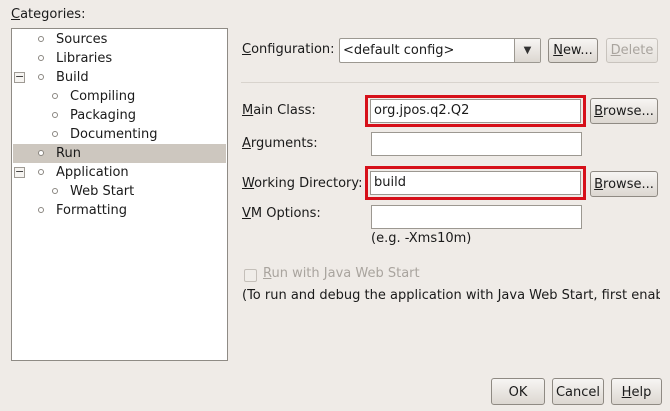  What do you see at coordinates (92, 172) in the screenshot?
I see `tree-item-label: Application` at bounding box center [92, 172].